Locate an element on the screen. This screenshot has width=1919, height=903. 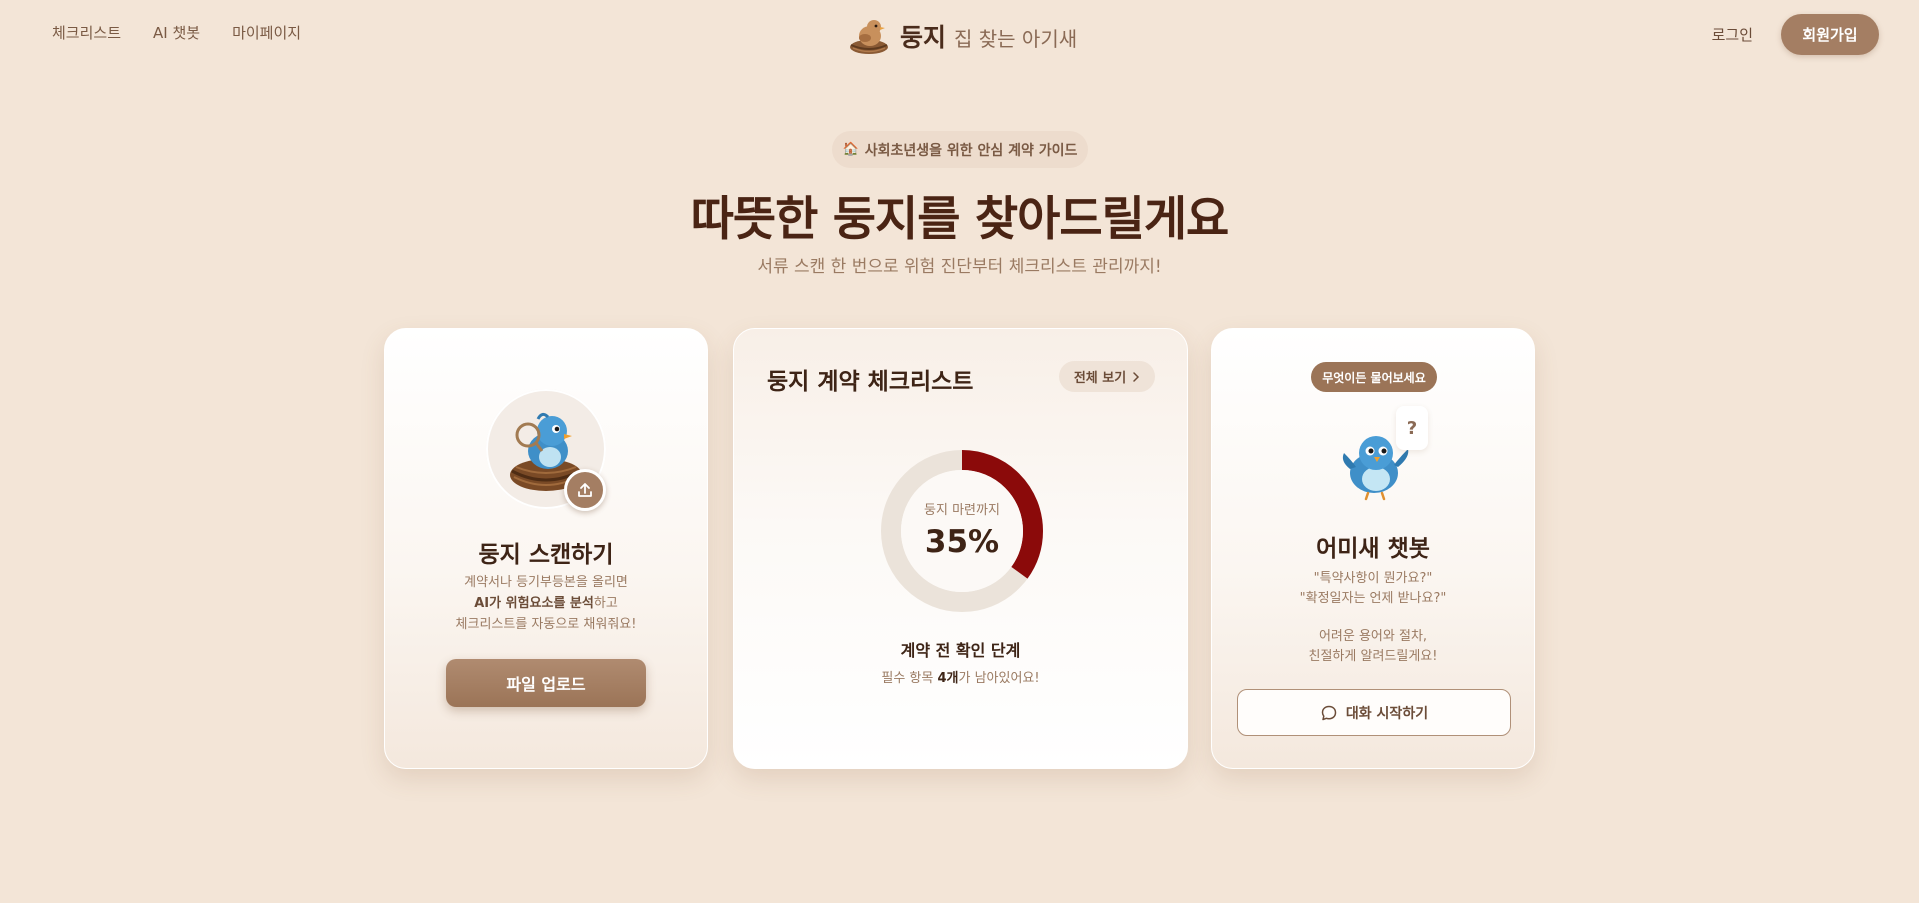
stage-desc-prefix: 필수 항목 is located at coordinates (909, 678).